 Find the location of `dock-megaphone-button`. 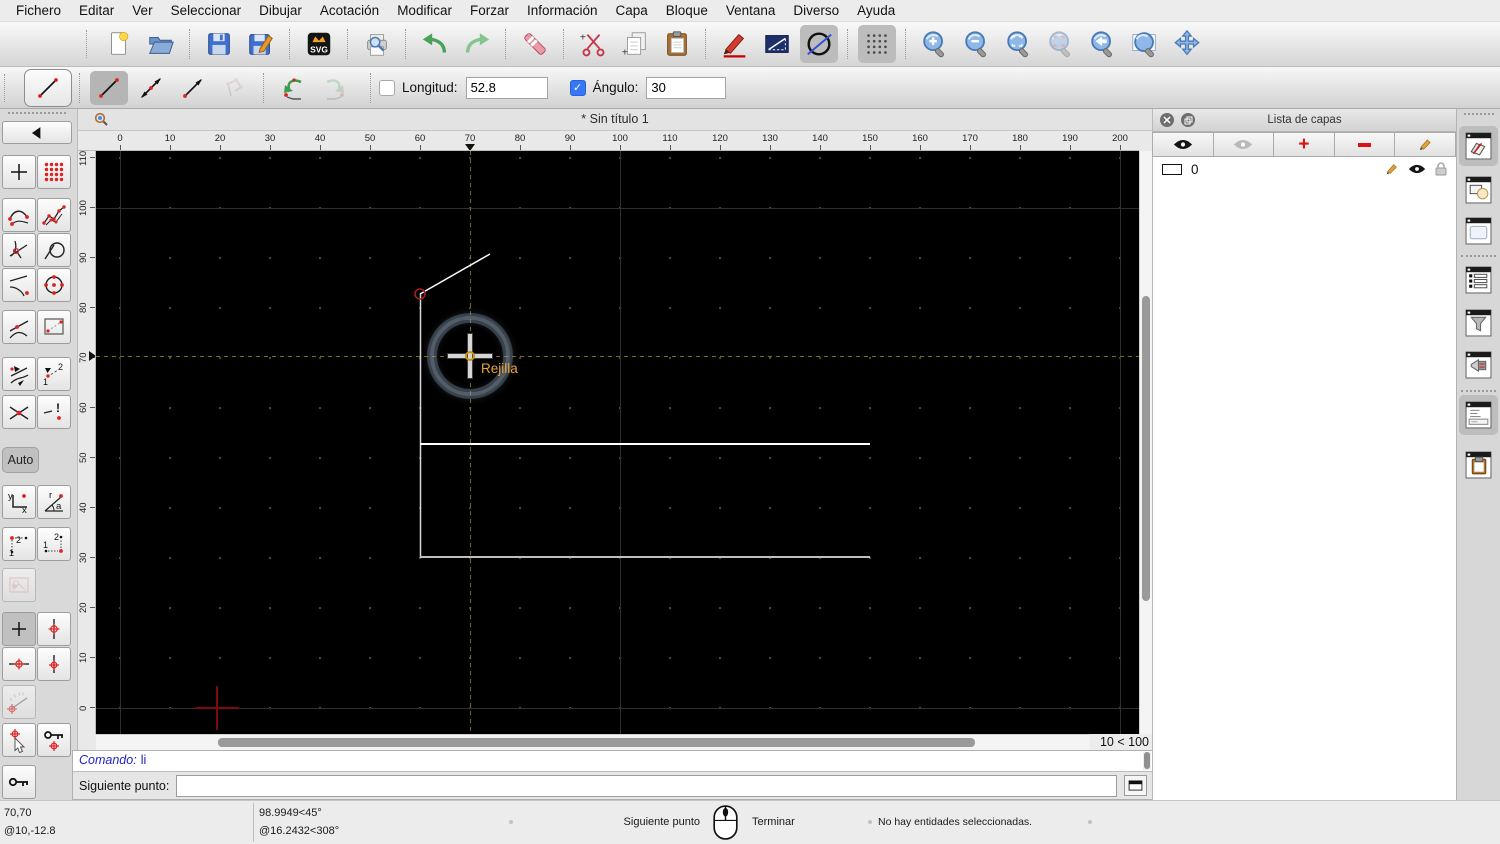

dock-megaphone-button is located at coordinates (1478, 365).